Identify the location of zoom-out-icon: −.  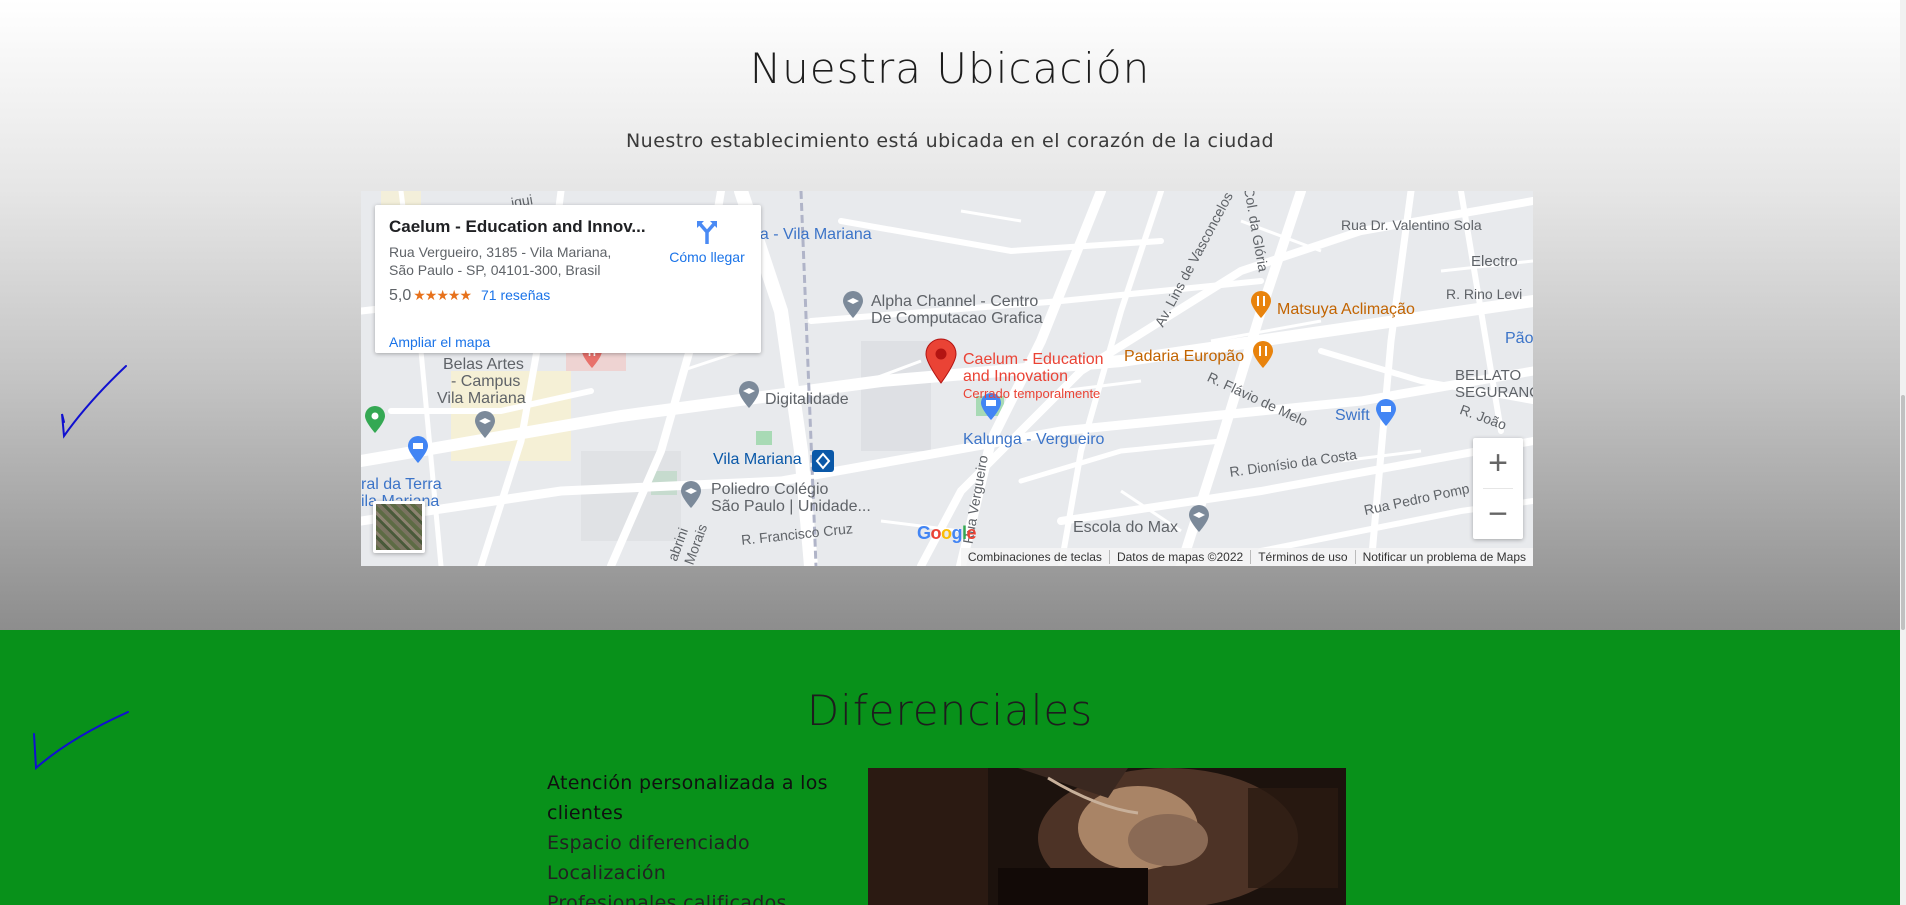
(1498, 514).